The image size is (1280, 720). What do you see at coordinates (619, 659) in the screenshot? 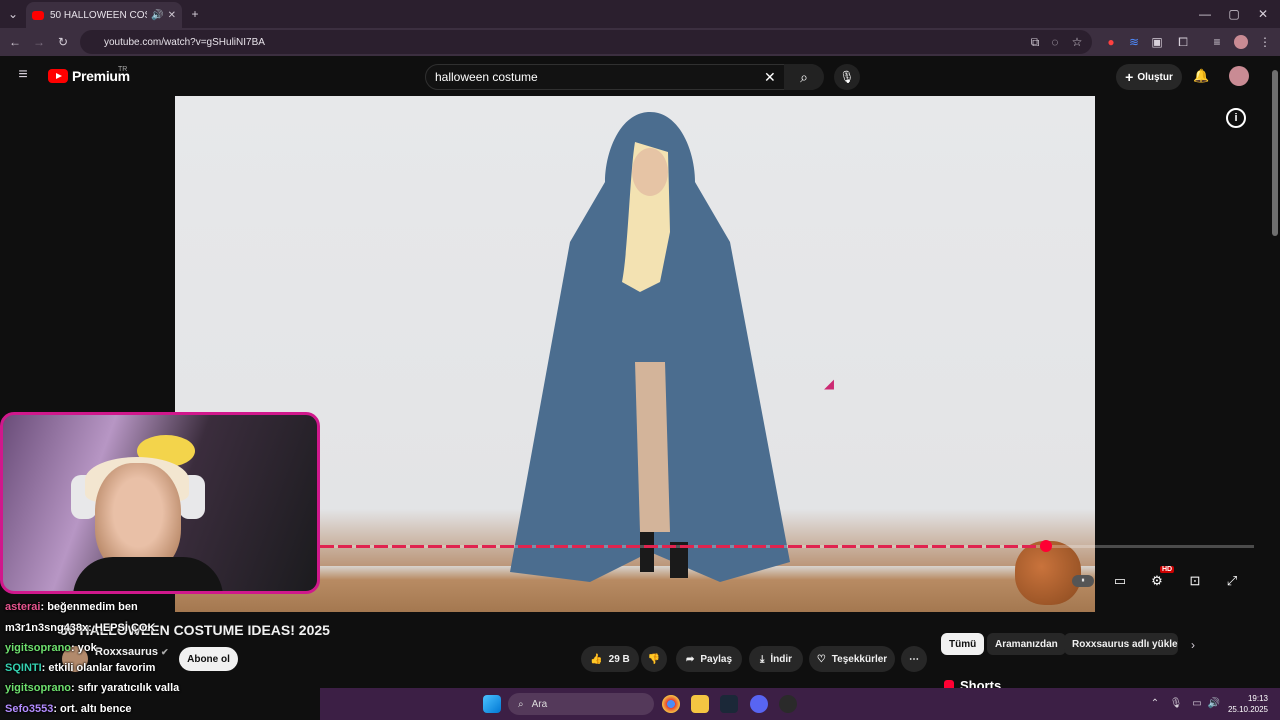
I see `like-count: 29 B` at bounding box center [619, 659].